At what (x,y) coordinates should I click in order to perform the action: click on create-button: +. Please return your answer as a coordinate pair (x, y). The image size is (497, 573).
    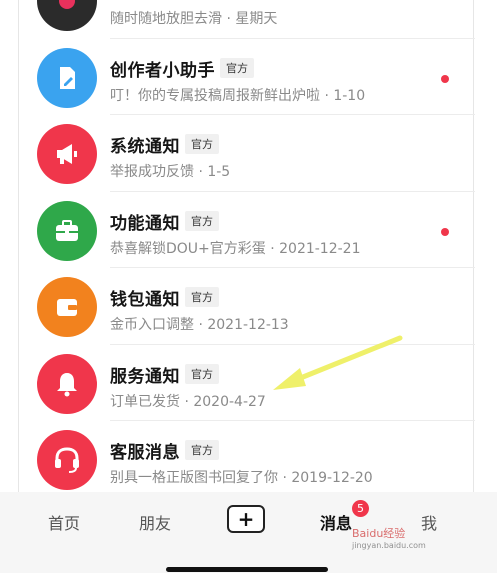
    Looking at the image, I should click on (246, 519).